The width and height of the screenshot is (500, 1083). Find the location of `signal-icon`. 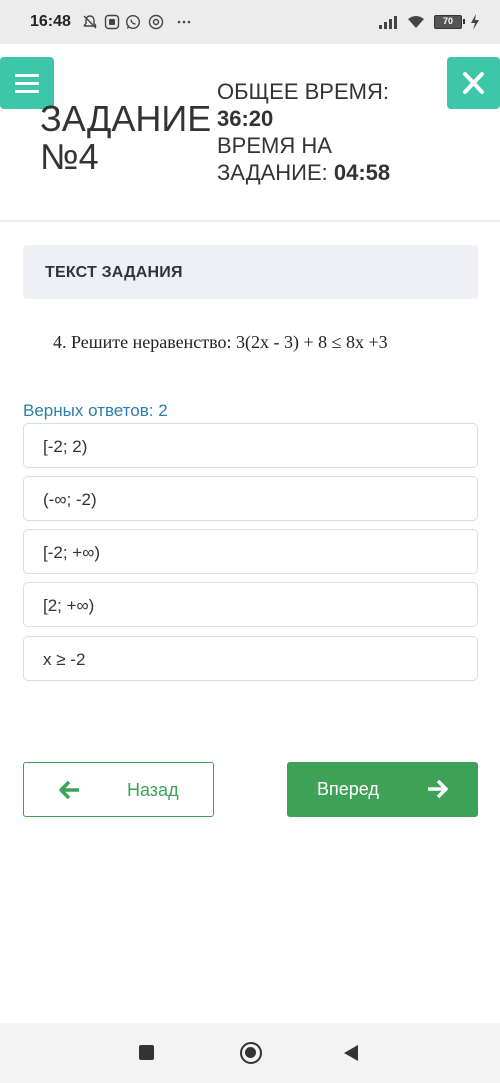

signal-icon is located at coordinates (388, 22).